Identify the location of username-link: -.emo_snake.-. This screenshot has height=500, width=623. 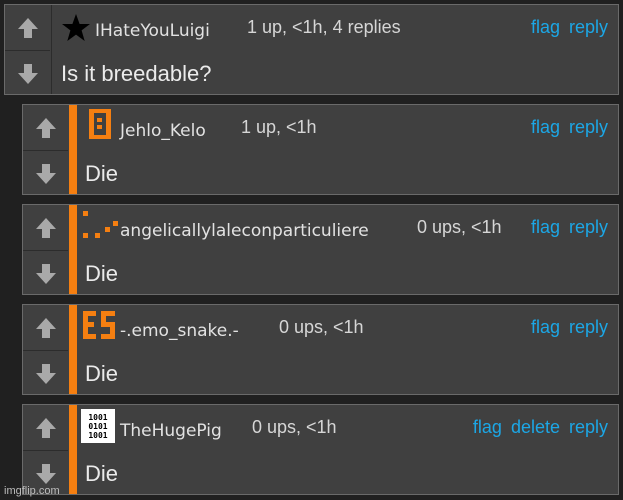
(179, 331).